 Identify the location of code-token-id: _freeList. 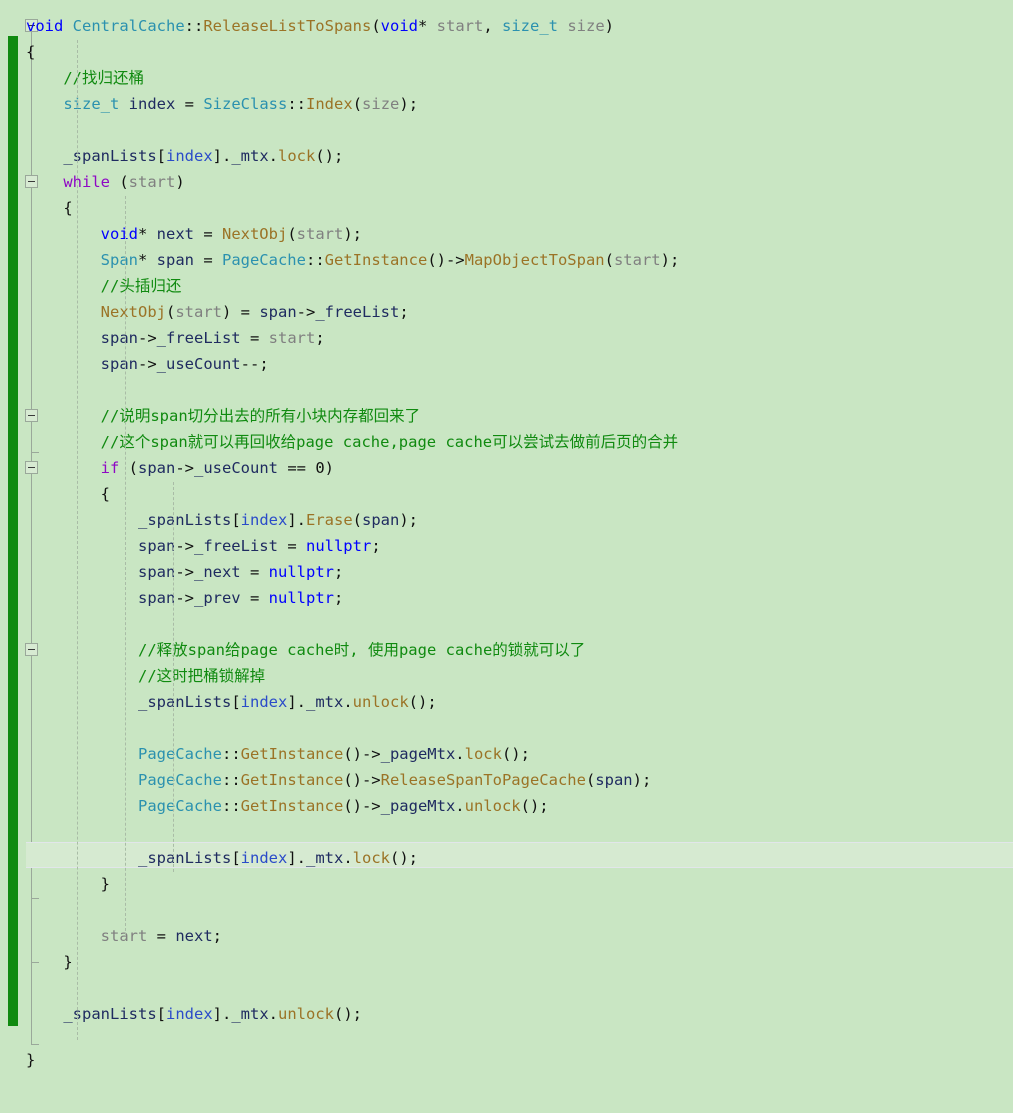
(235, 546).